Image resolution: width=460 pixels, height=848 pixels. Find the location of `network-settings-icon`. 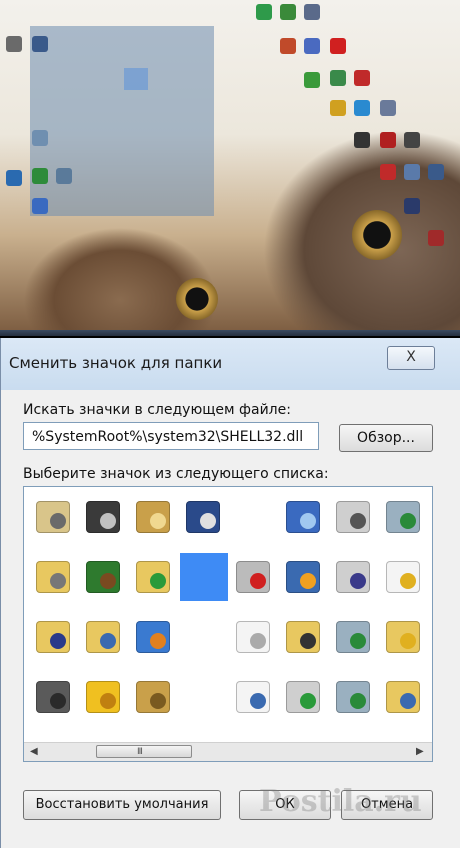

network-settings-icon is located at coordinates (204, 517).